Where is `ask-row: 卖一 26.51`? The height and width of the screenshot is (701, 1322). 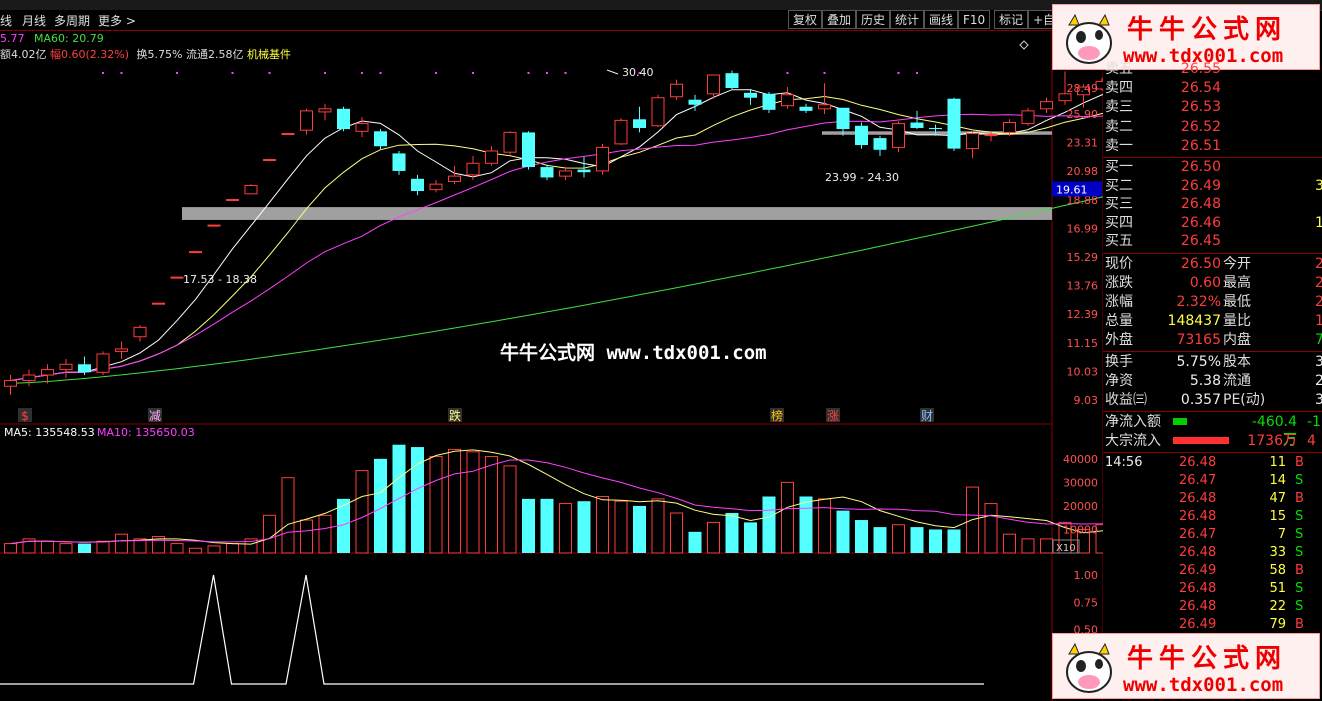 ask-row: 卖一 26.51 is located at coordinates (1212, 146).